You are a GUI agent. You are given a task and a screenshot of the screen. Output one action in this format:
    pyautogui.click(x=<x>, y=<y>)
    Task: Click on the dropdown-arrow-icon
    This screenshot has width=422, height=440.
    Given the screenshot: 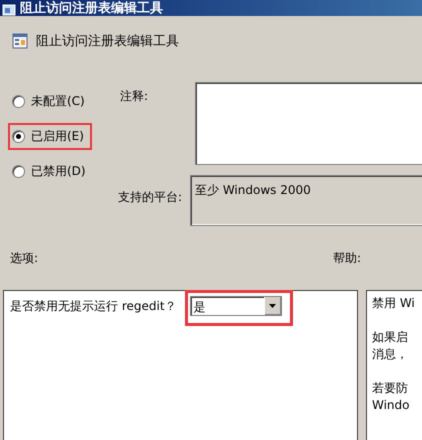 What is the action you would take?
    pyautogui.click(x=272, y=306)
    